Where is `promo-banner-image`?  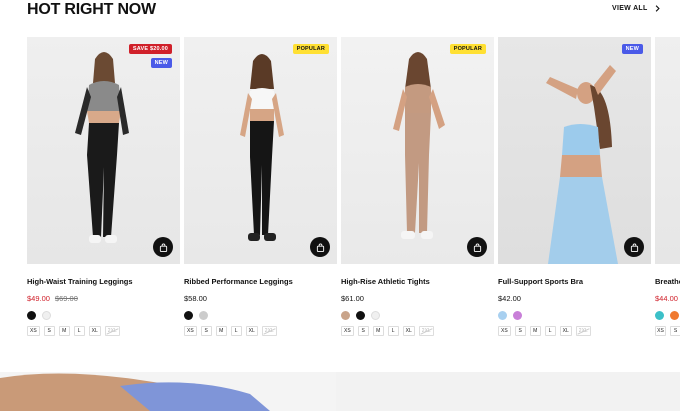 promo-banner-image is located at coordinates (168, 391).